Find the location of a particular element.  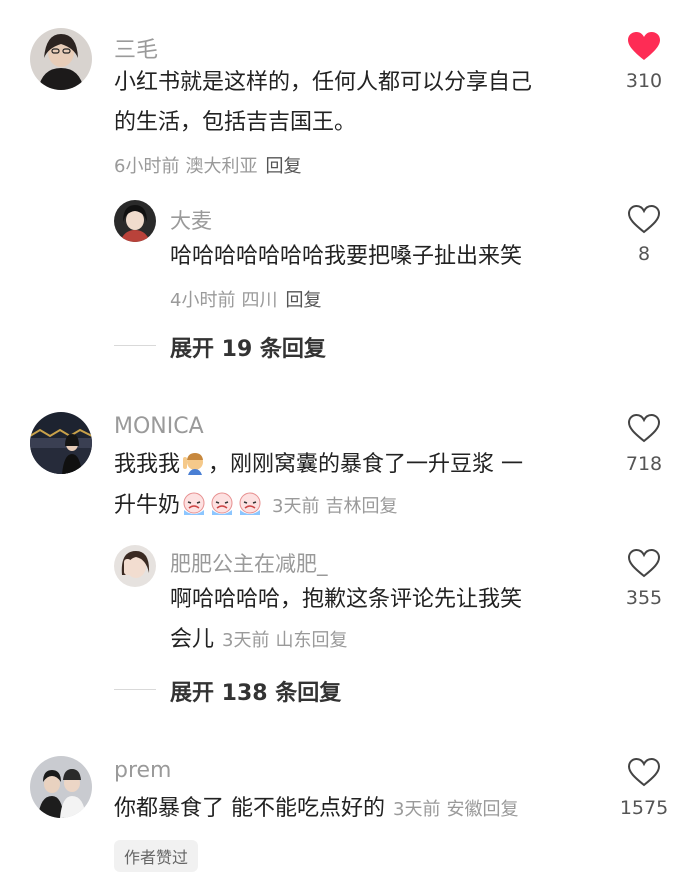

comment-text-line: 小红书就是这样的，任何人都可以分享自己 is located at coordinates (323, 82).